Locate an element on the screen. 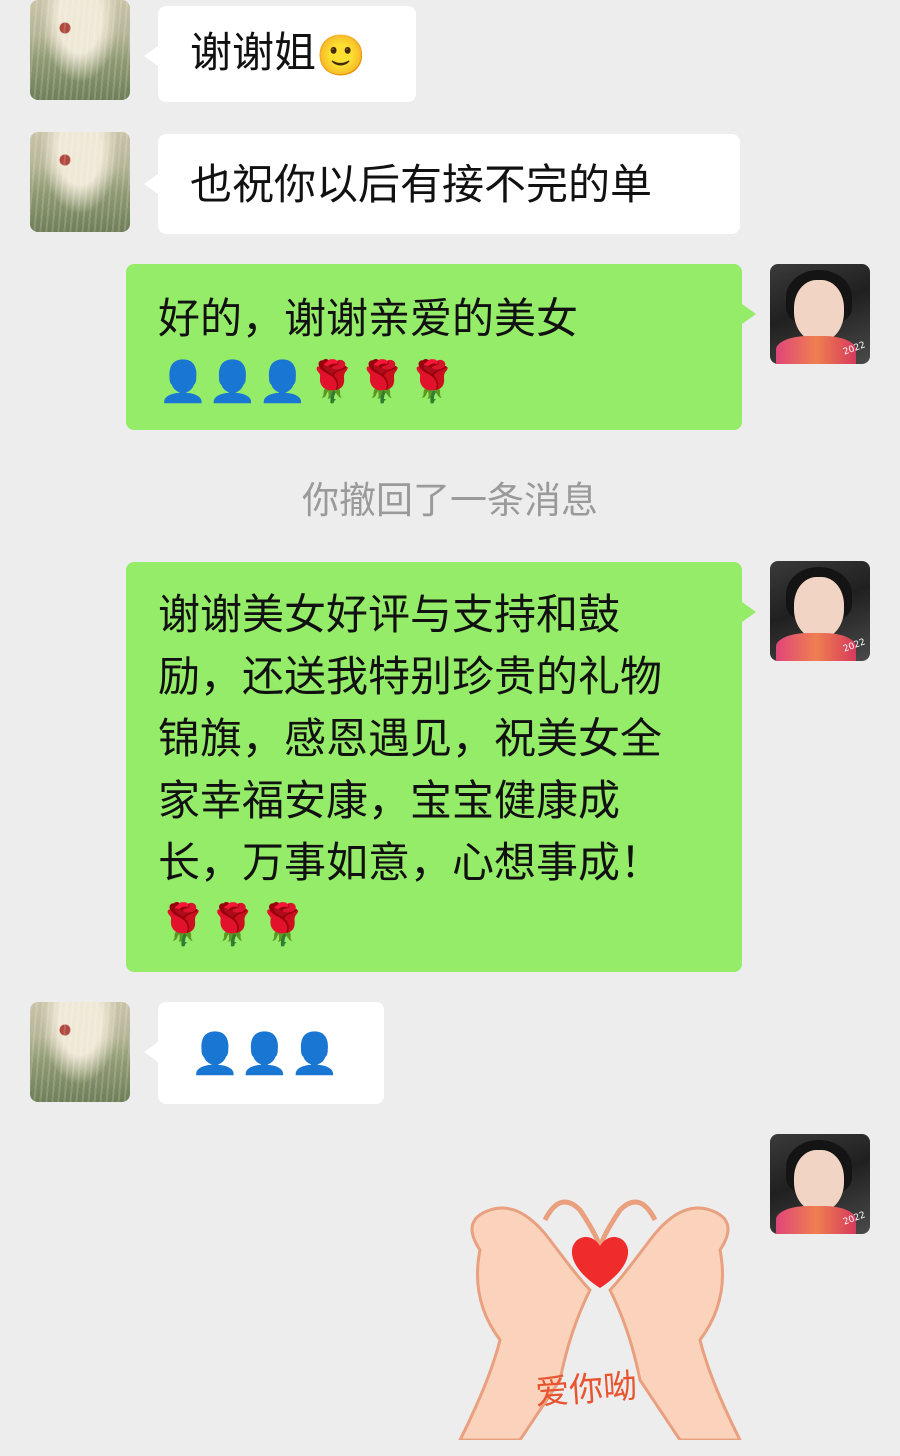 The image size is (900, 1456). message-bubble-incoming: 👤👤👤 is located at coordinates (264, 1053).